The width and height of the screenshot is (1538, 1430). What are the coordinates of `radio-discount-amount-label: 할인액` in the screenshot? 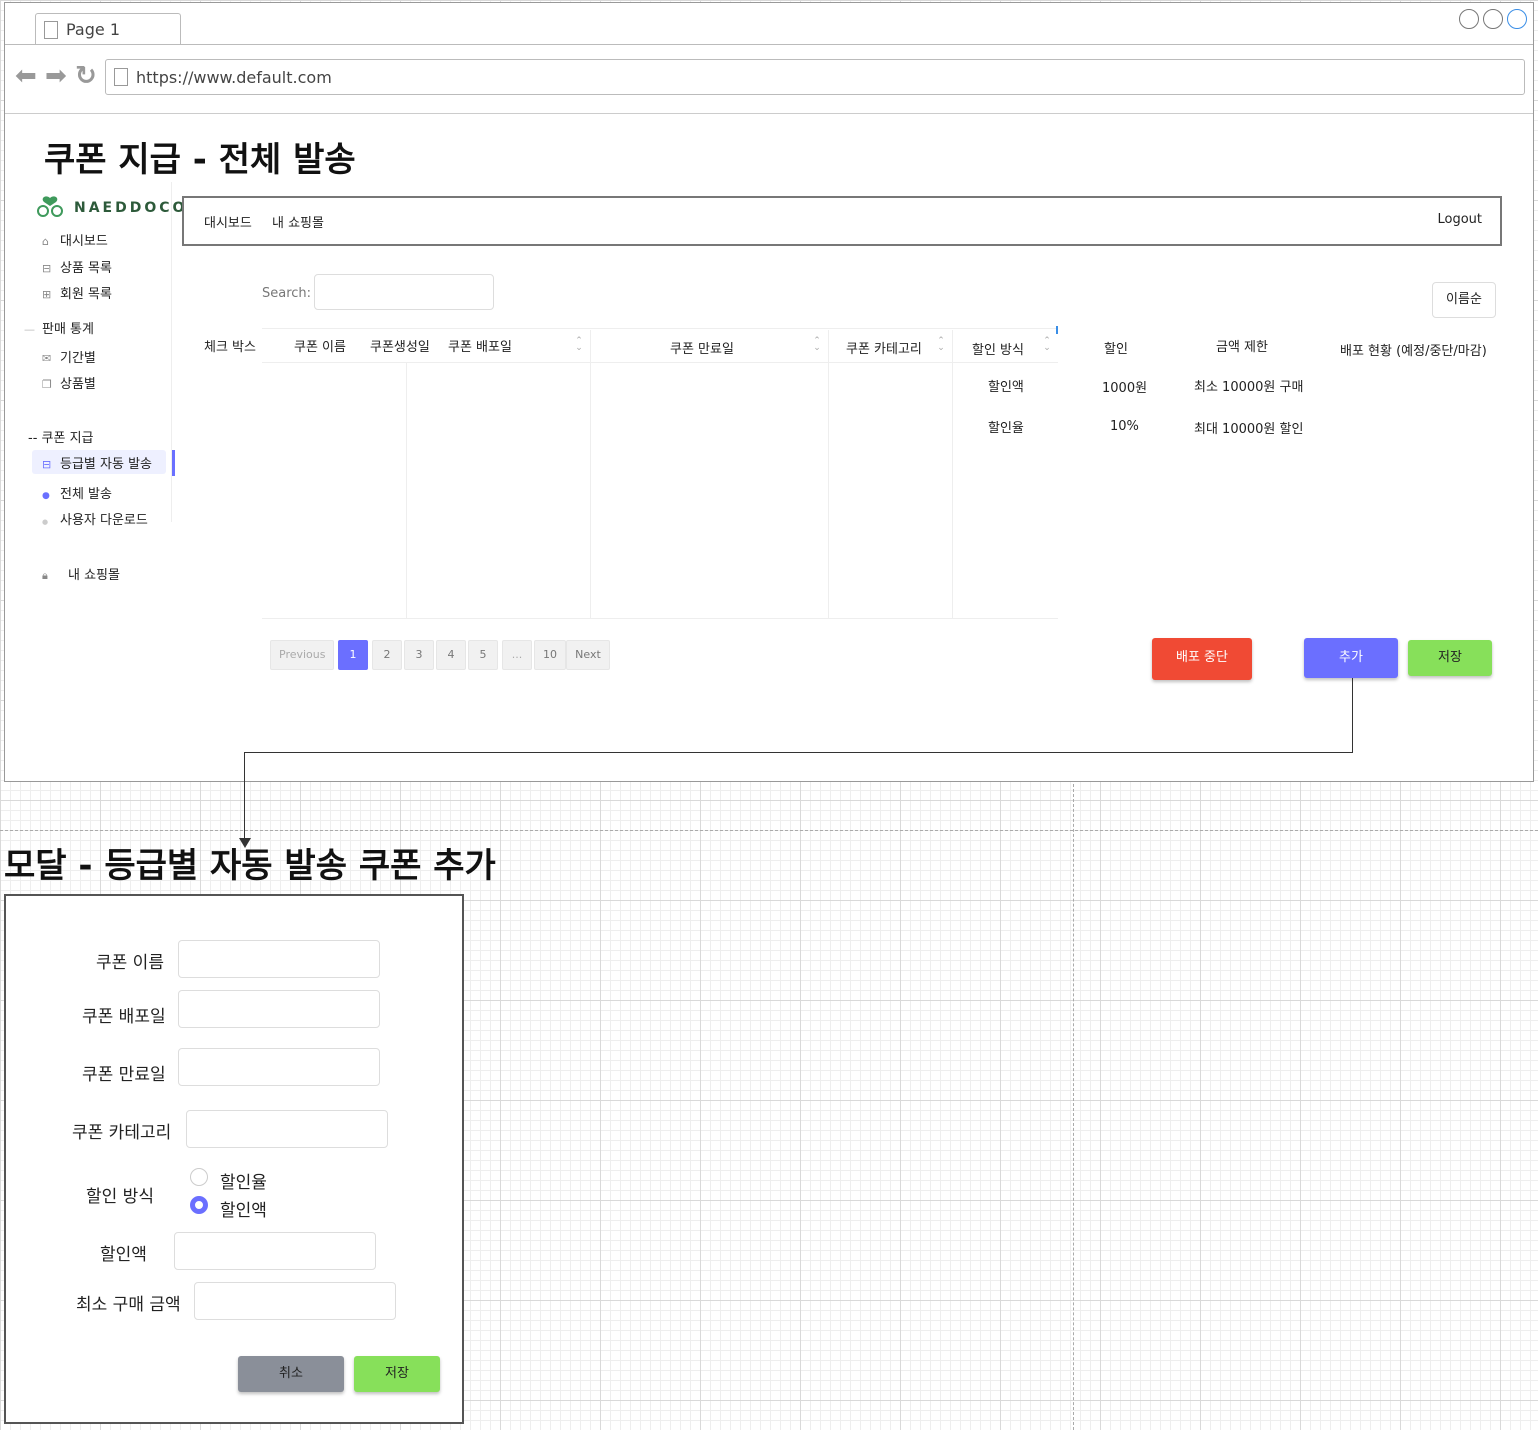 It's located at (243, 1211).